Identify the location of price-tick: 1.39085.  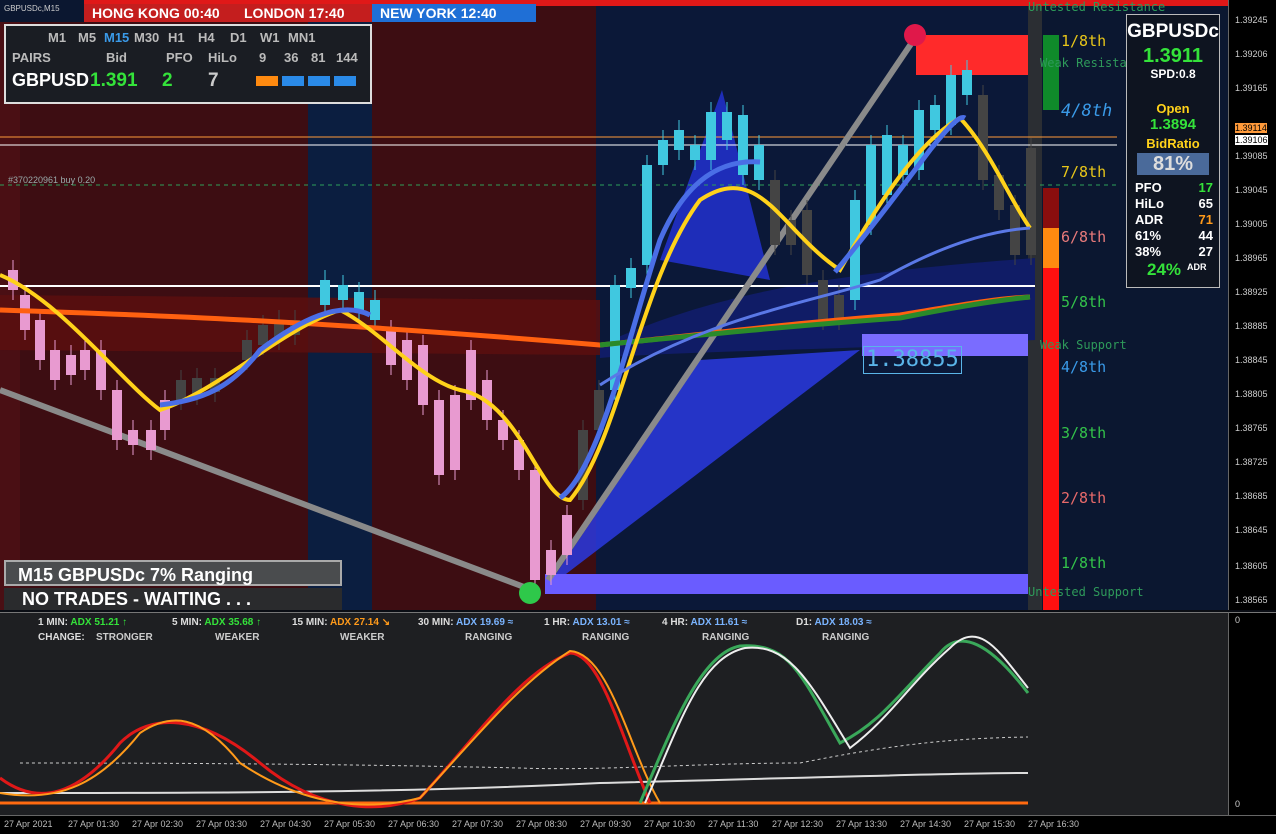
(1251, 156).